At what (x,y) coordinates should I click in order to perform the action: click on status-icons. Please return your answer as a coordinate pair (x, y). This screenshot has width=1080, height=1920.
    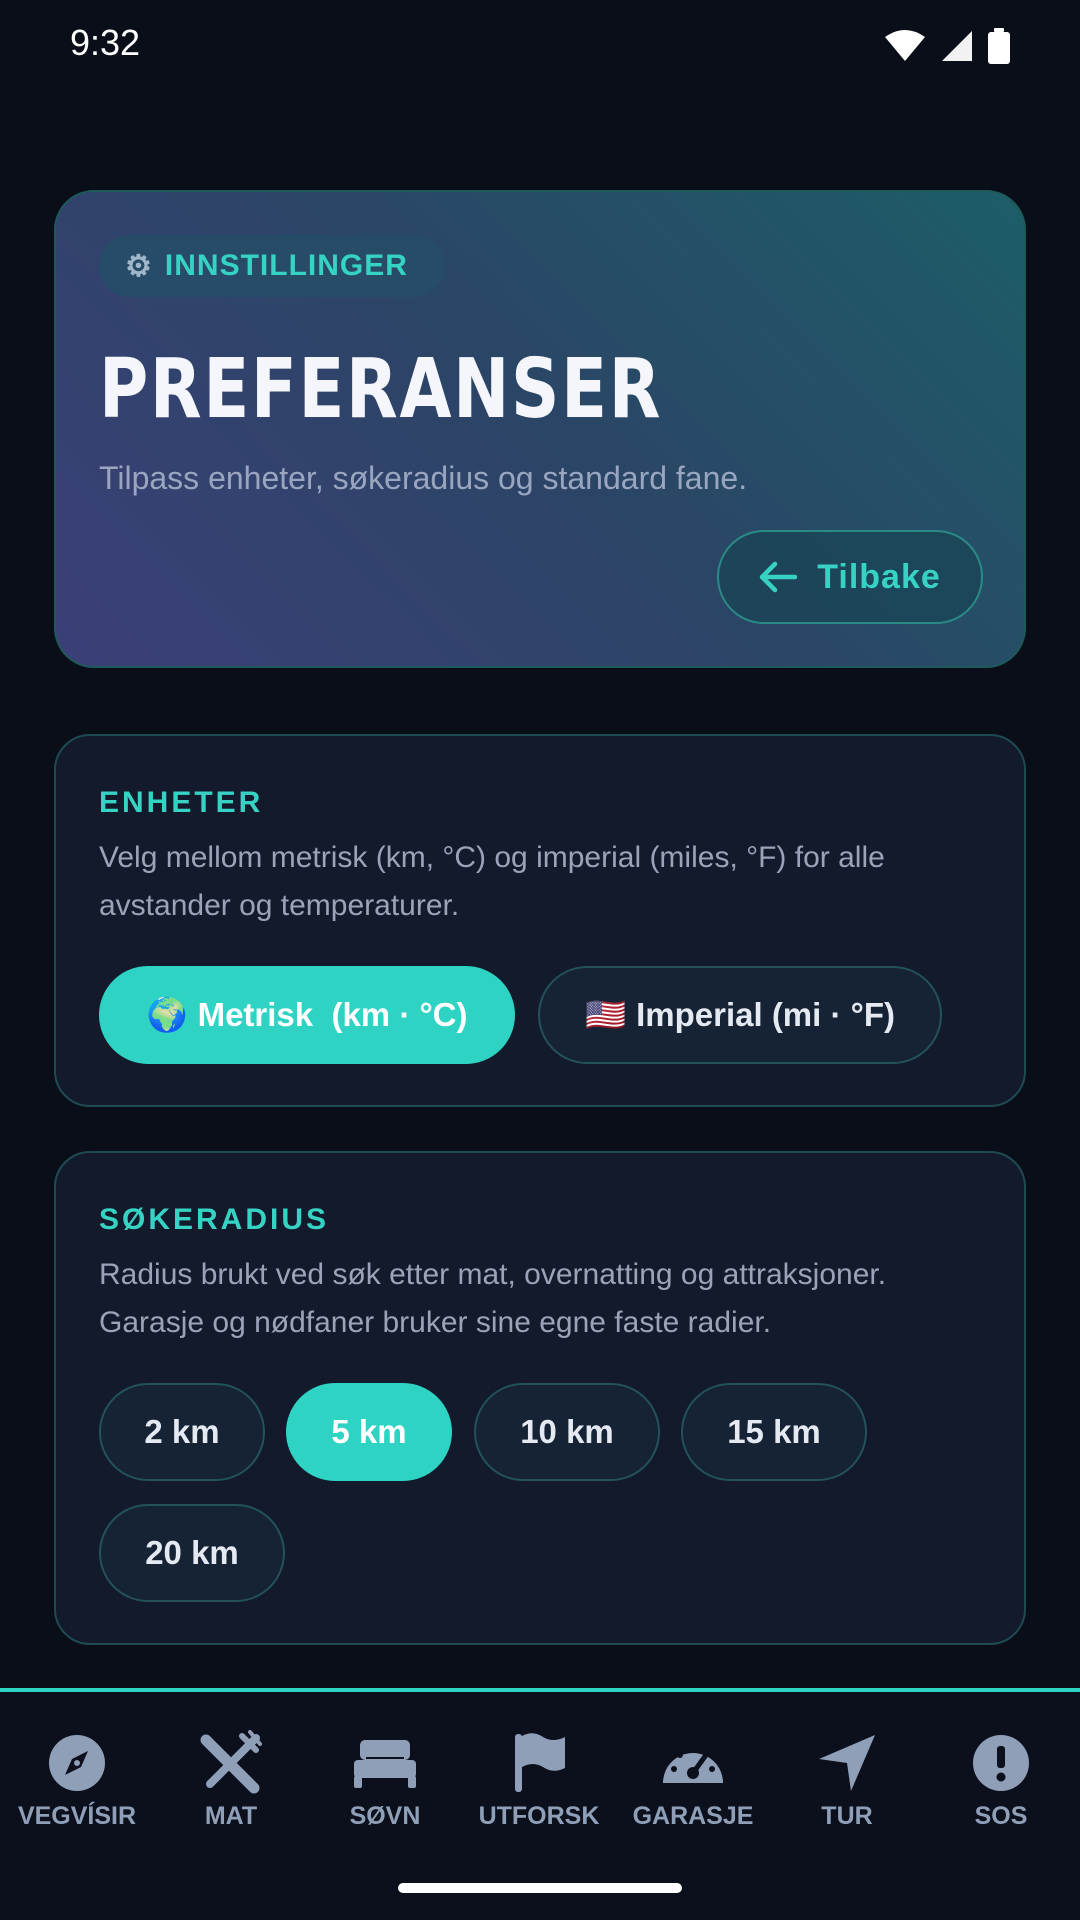
    Looking at the image, I should click on (947, 46).